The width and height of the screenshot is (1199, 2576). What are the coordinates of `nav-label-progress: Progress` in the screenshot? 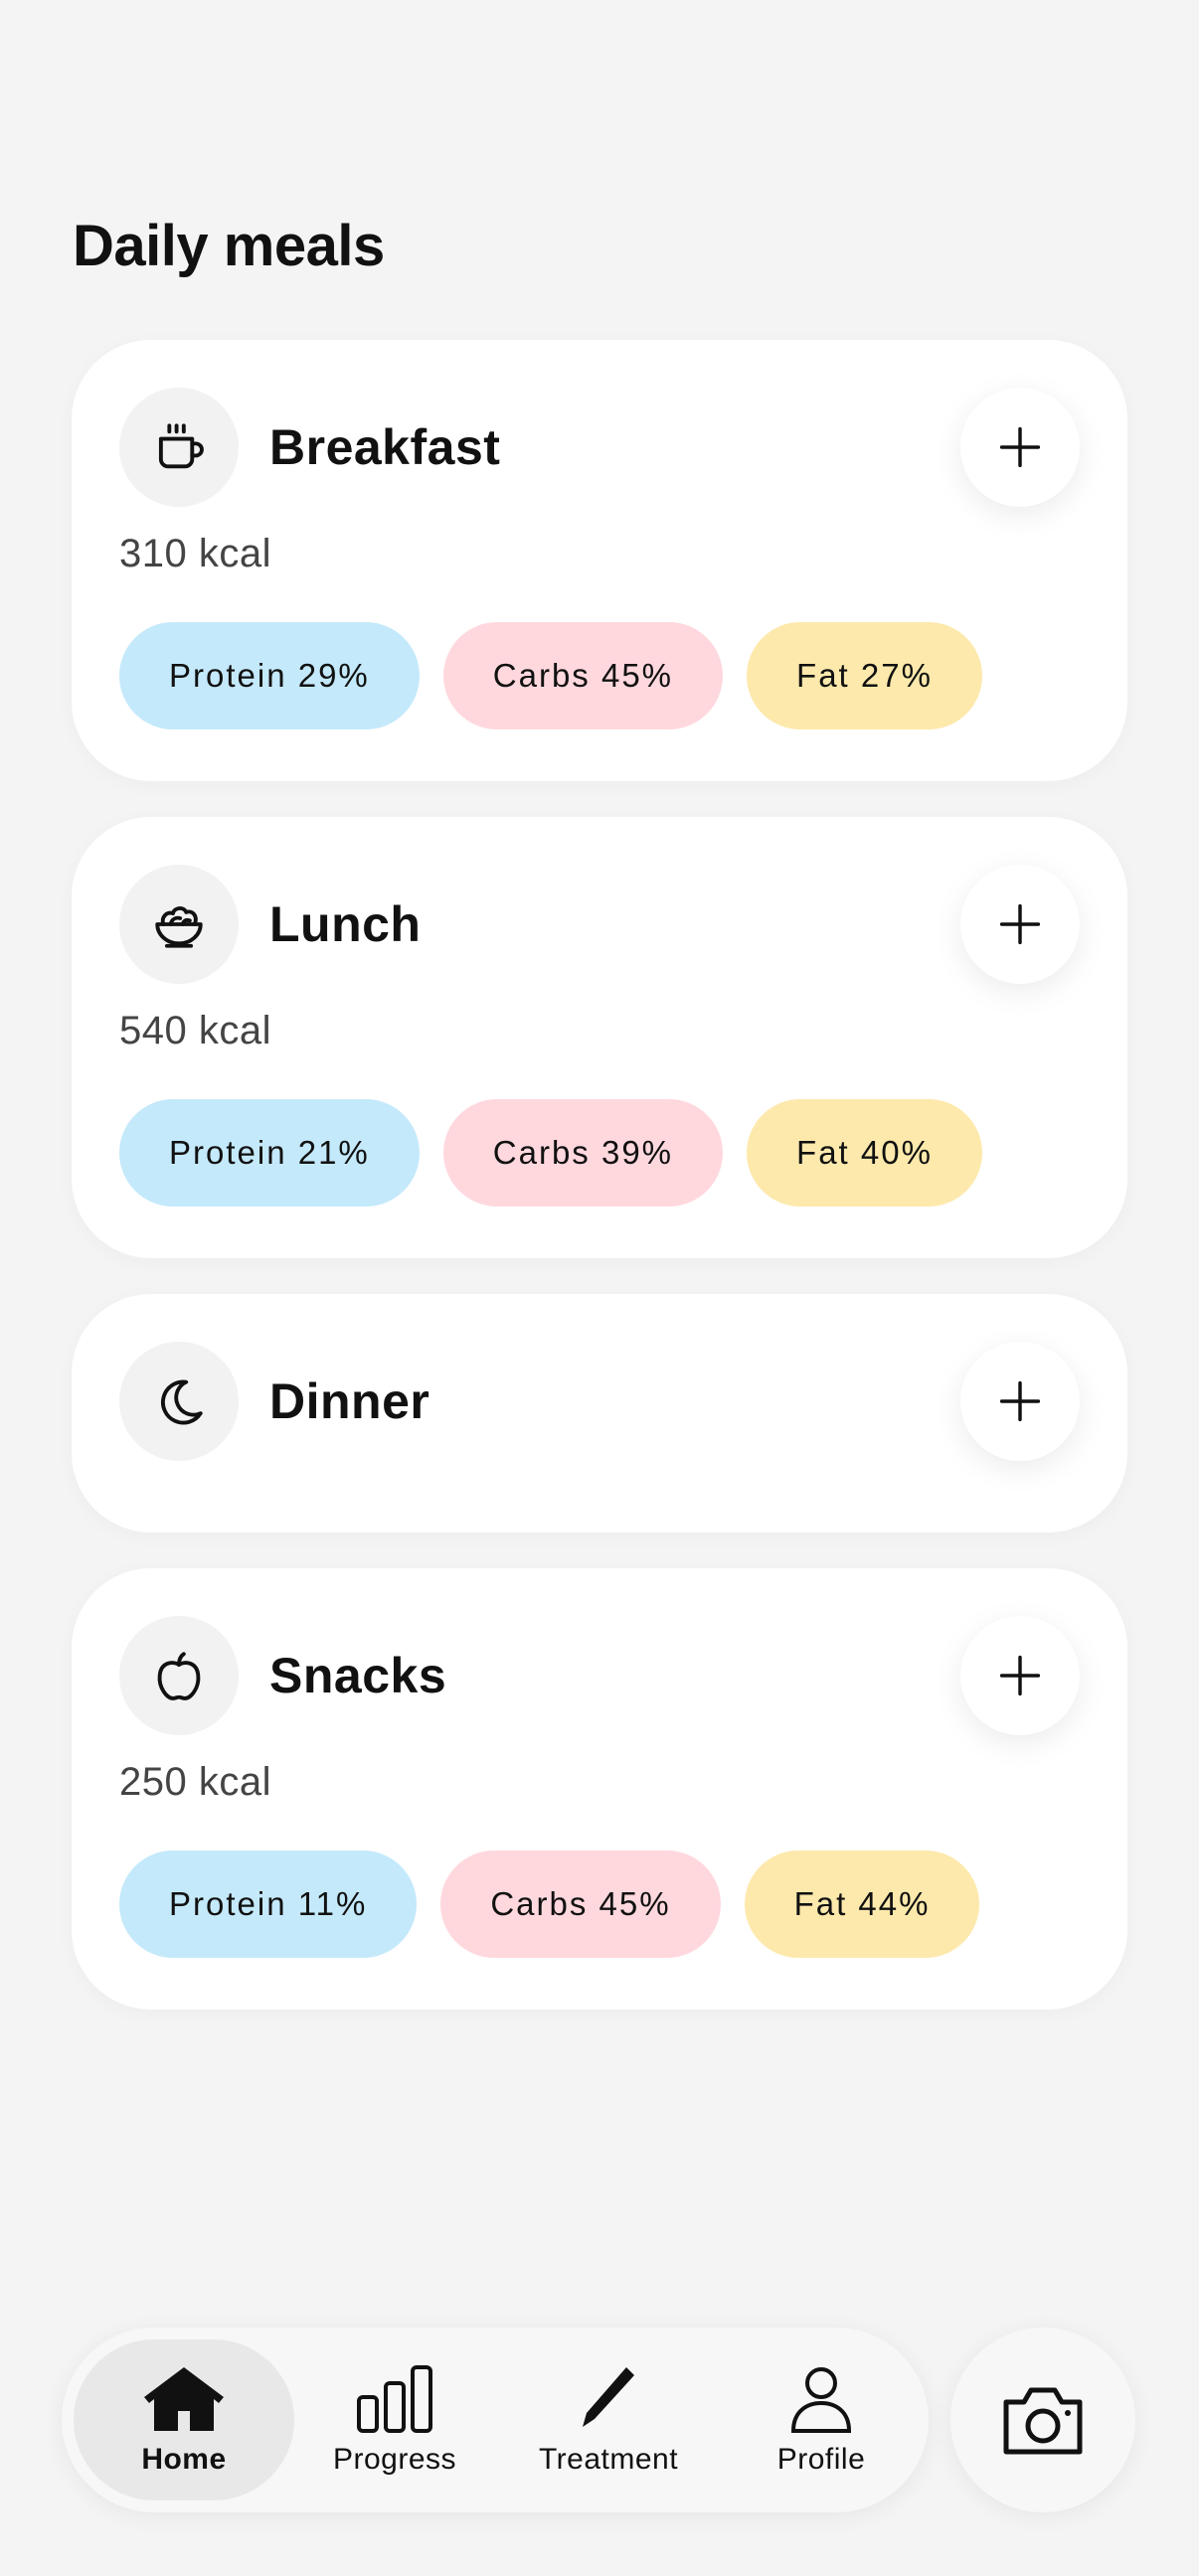 It's located at (394, 2459).